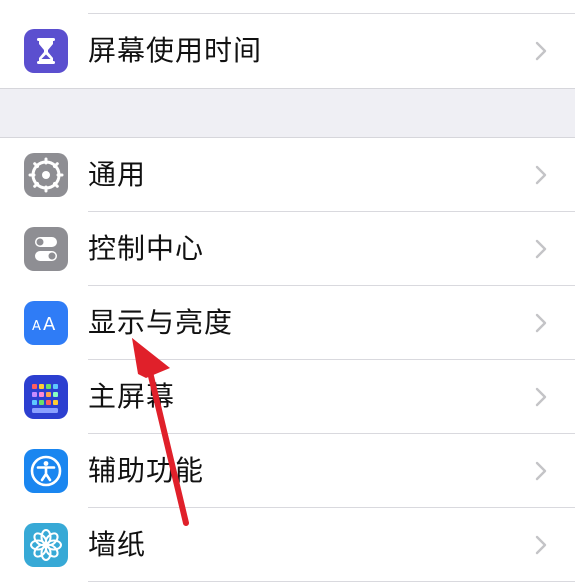 The width and height of the screenshot is (575, 584). I want to click on row-label: 显示与亮度, so click(161, 322).